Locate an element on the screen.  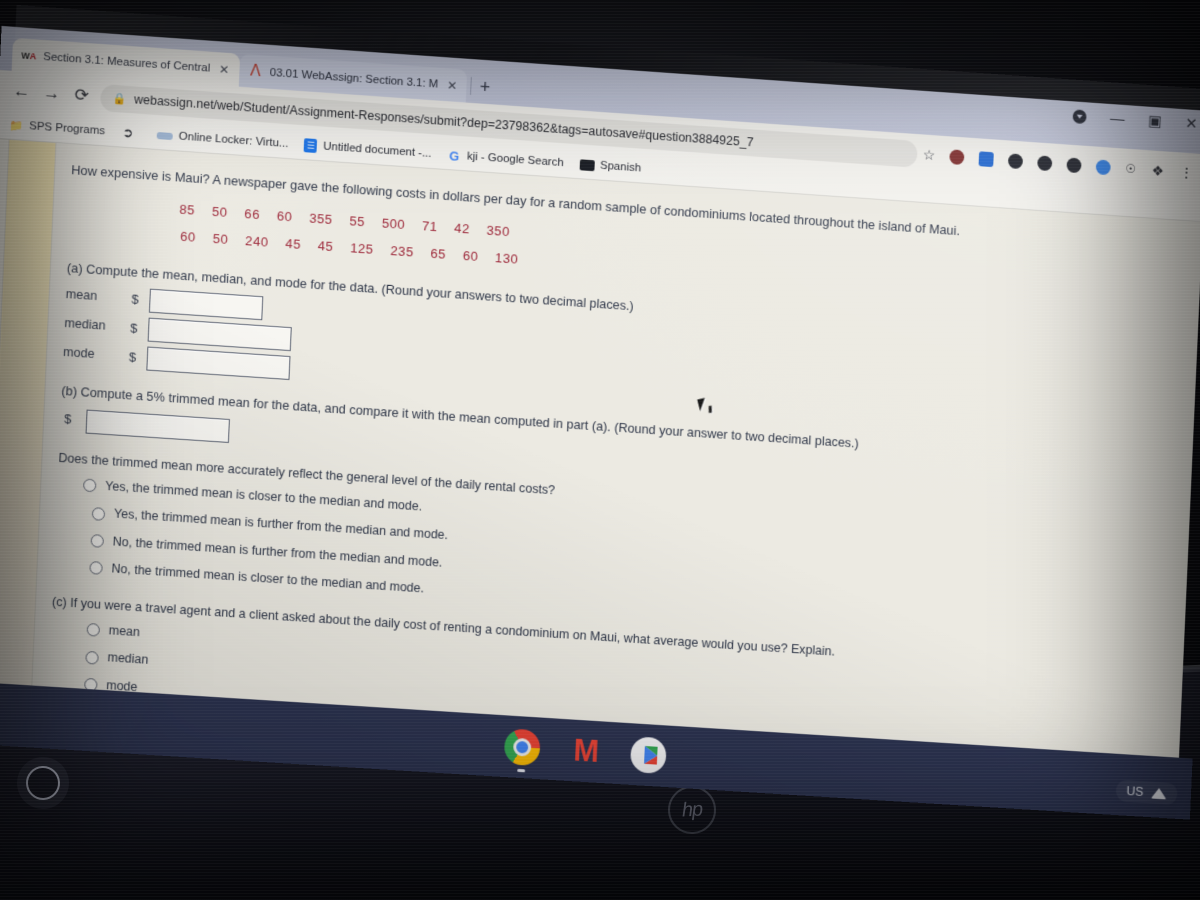
bookmark-kji-google-search: G kji - Google Search is located at coordinates (505, 159).